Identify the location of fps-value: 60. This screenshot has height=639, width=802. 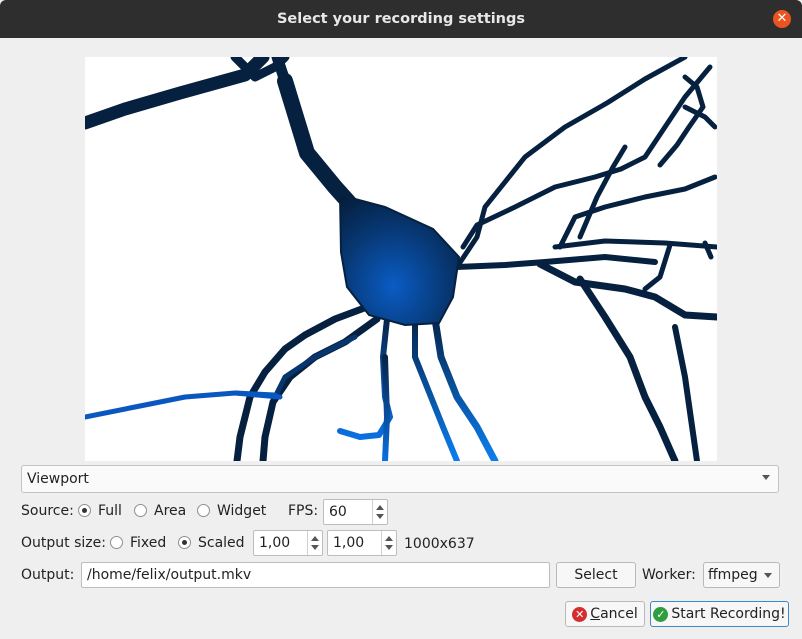
(338, 512).